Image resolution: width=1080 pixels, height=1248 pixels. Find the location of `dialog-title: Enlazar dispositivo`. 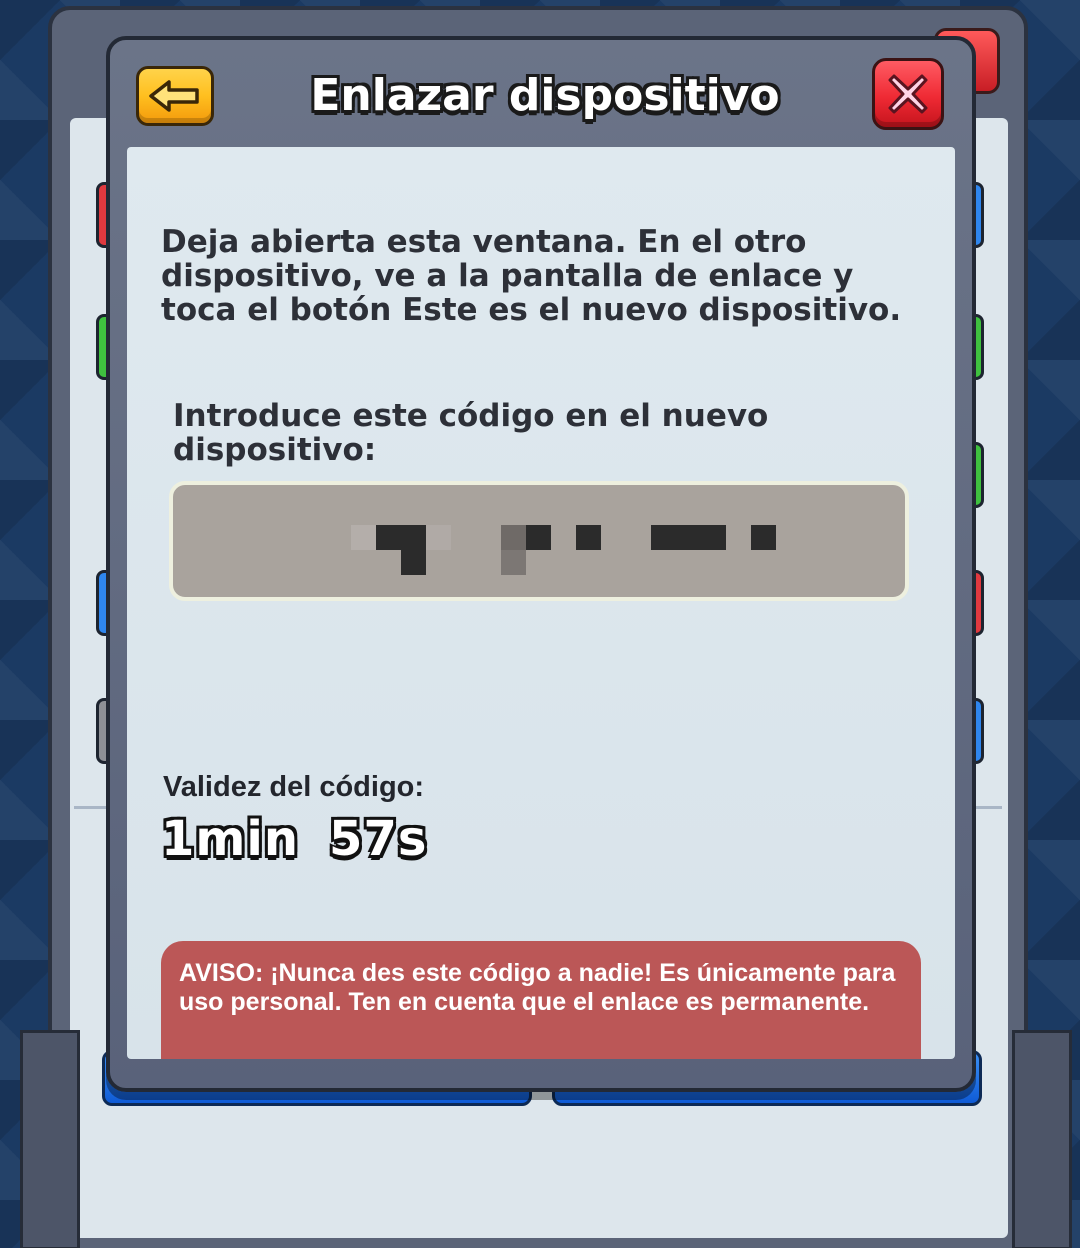

dialog-title: Enlazar dispositivo is located at coordinates (545, 95).